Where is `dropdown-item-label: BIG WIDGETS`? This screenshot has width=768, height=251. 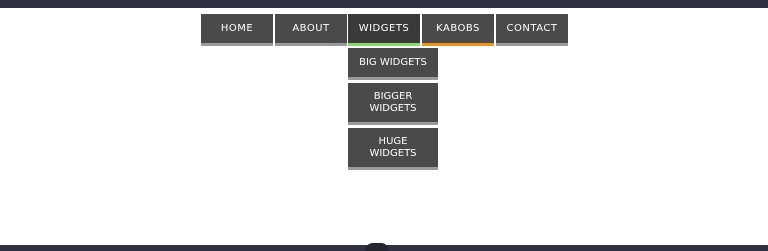
dropdown-item-label: BIG WIDGETS is located at coordinates (393, 62).